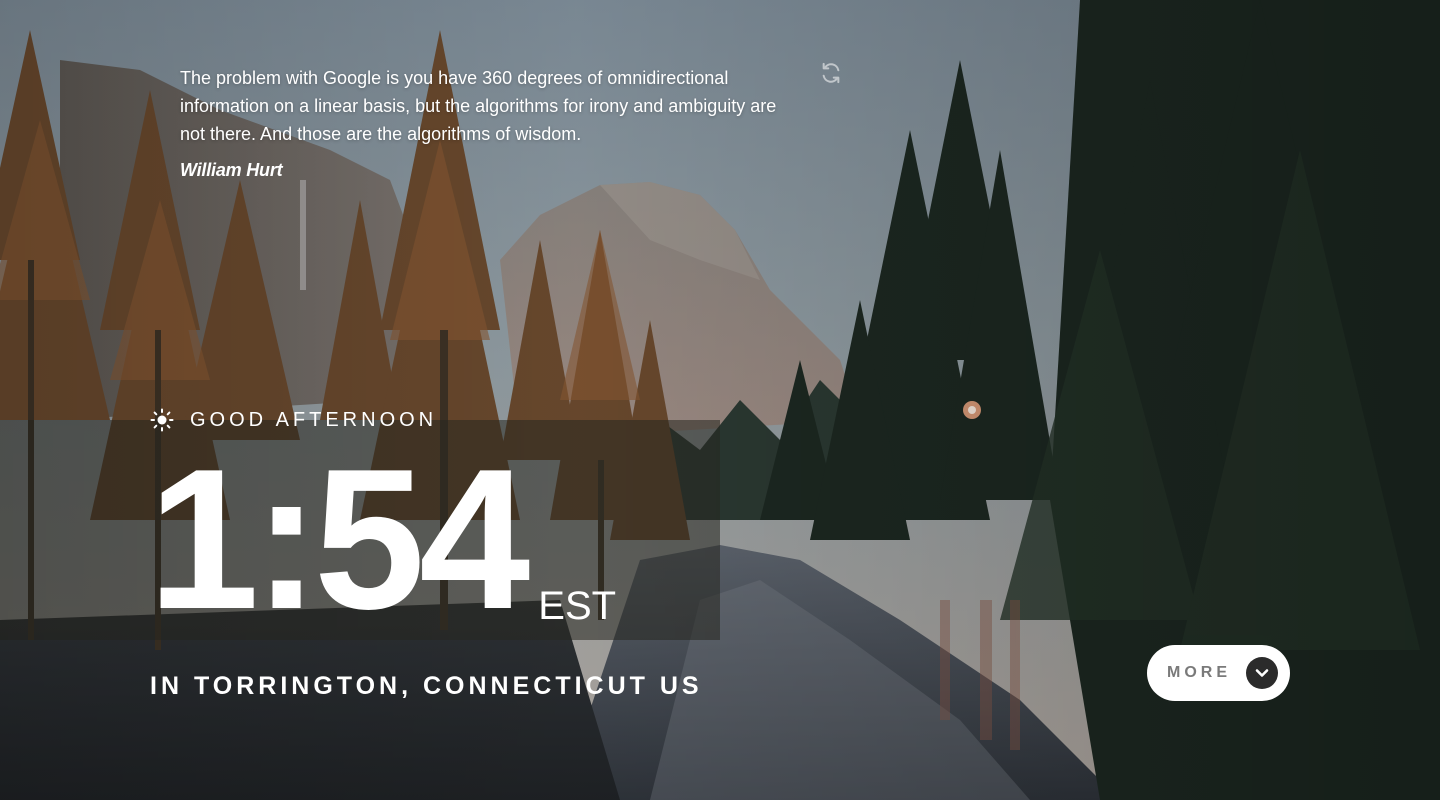 This screenshot has height=800, width=1440. What do you see at coordinates (1199, 672) in the screenshot?
I see `more-button-label: MORE` at bounding box center [1199, 672].